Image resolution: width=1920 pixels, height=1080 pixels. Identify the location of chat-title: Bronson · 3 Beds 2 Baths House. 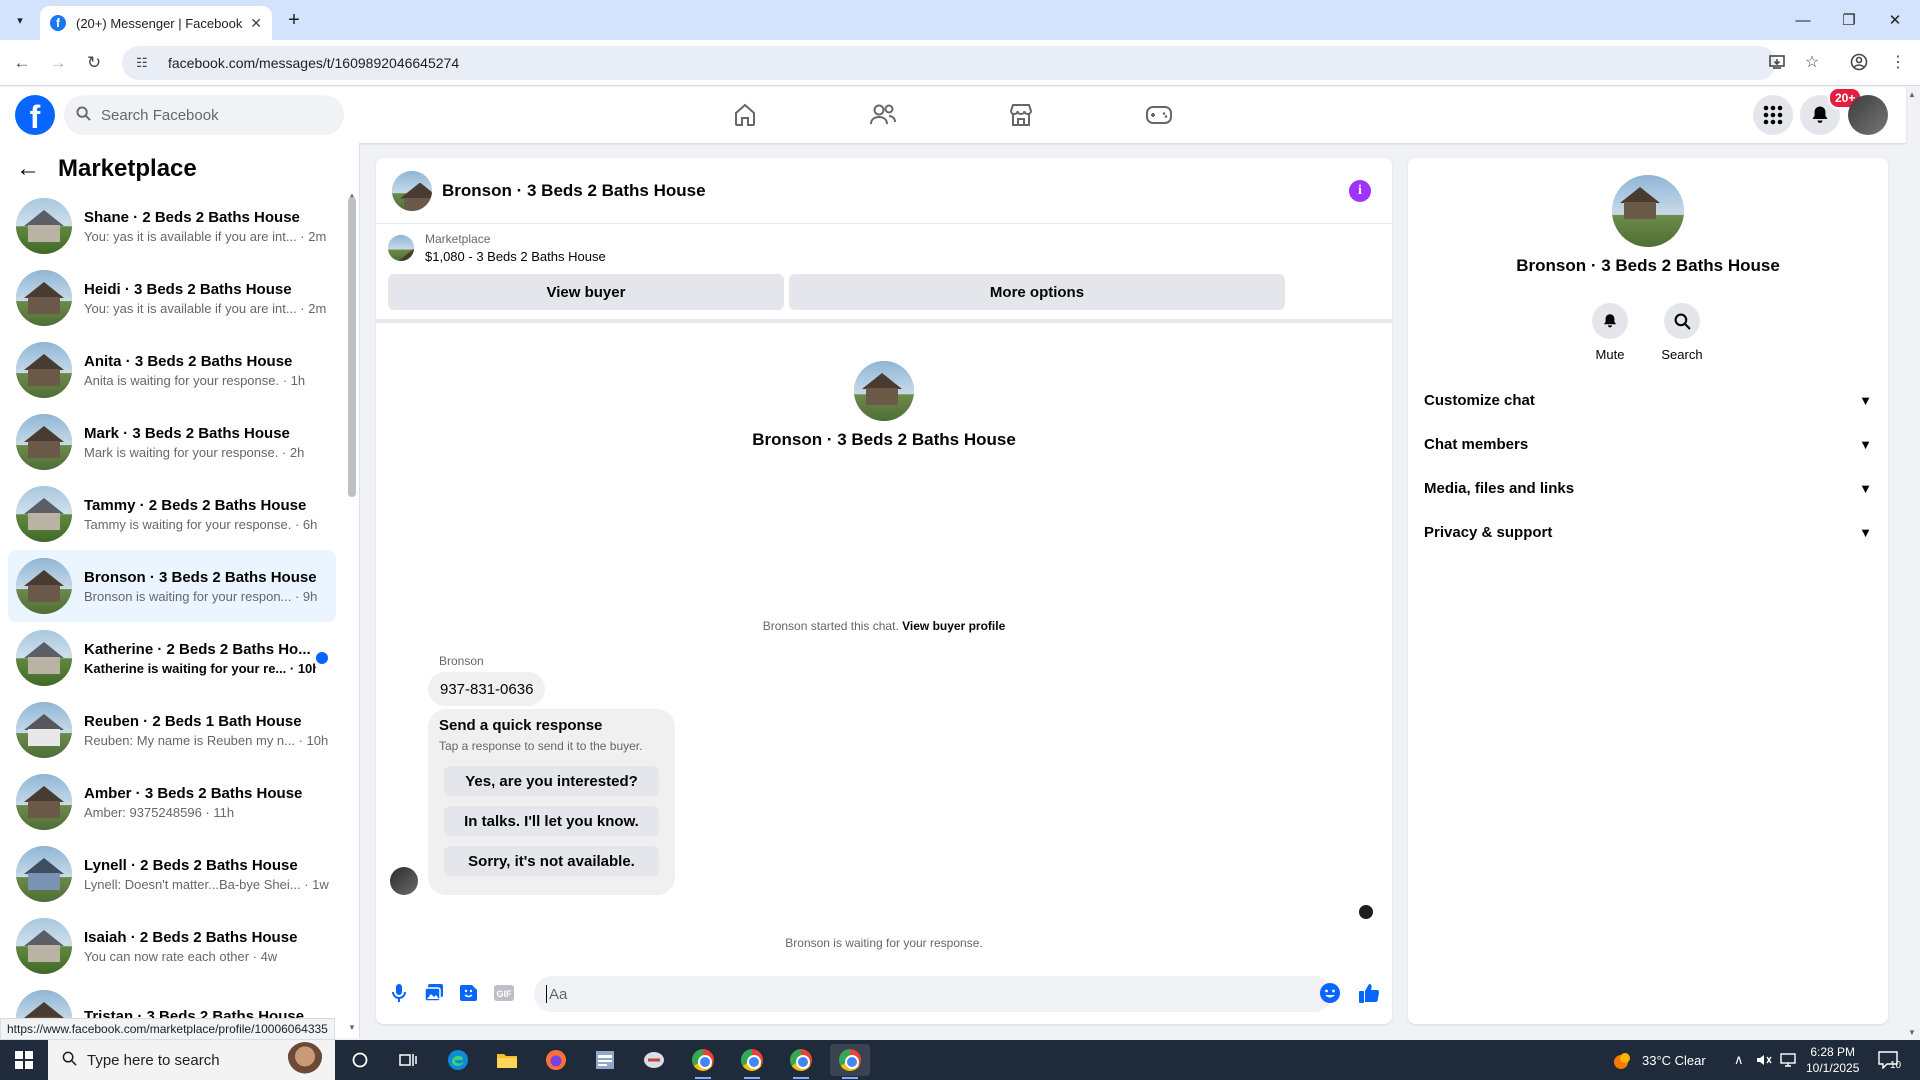
(574, 191).